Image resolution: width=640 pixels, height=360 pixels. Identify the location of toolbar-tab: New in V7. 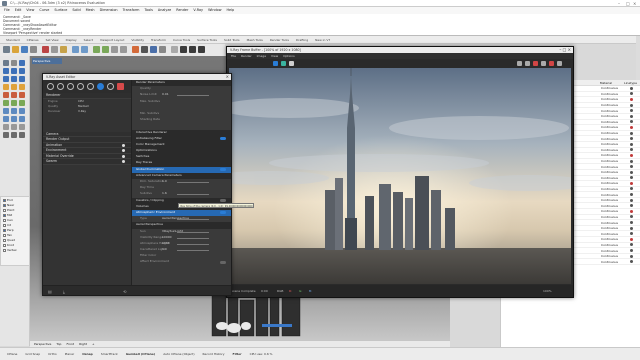
(322, 40).